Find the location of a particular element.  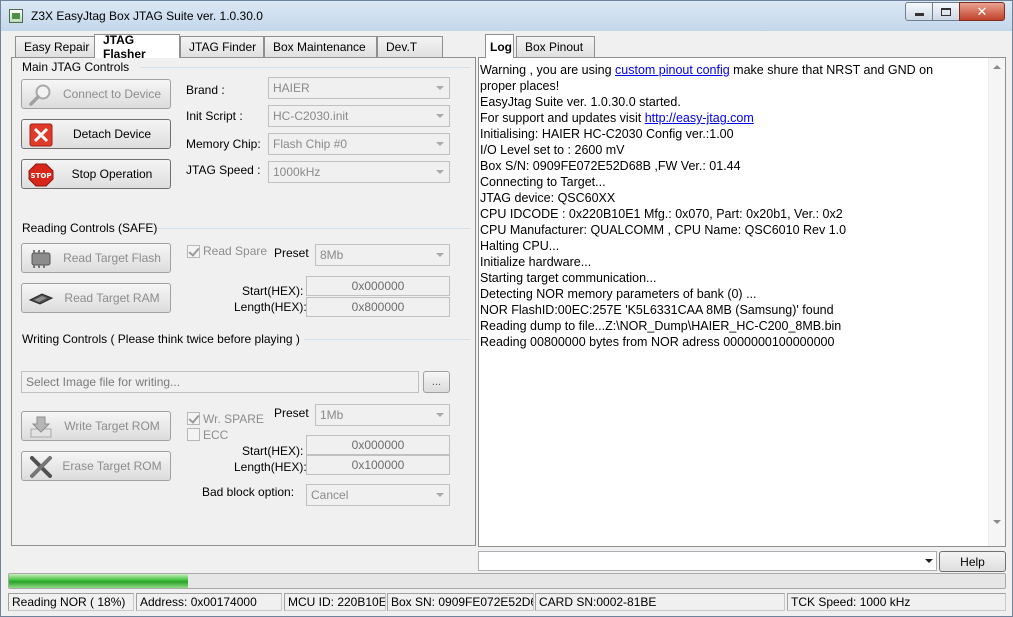

scroll-down-icon is located at coordinates (997, 522).